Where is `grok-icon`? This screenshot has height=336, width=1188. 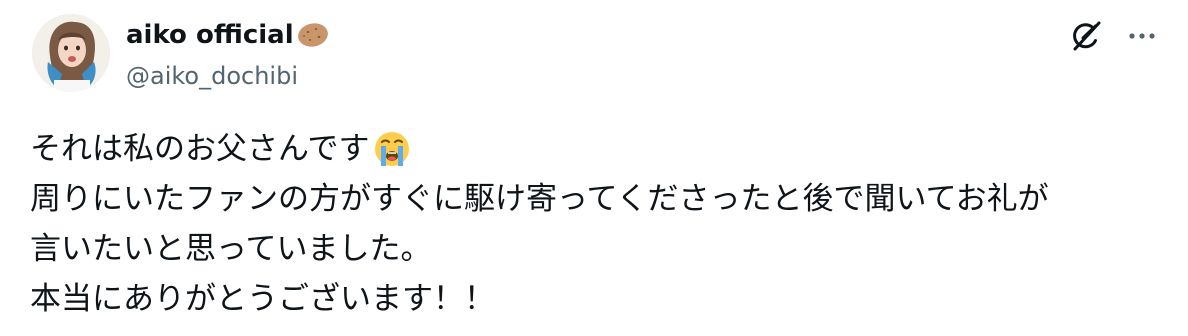 grok-icon is located at coordinates (1087, 36).